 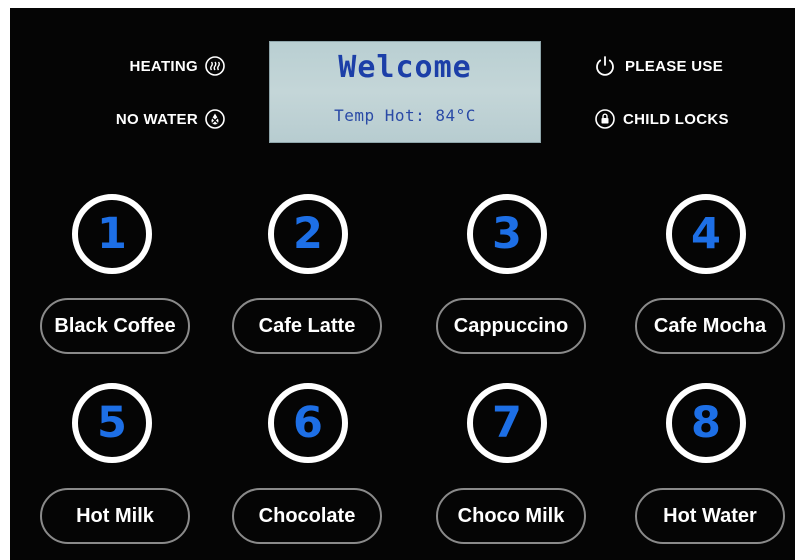 I want to click on number-button-8: 8, so click(x=706, y=423).